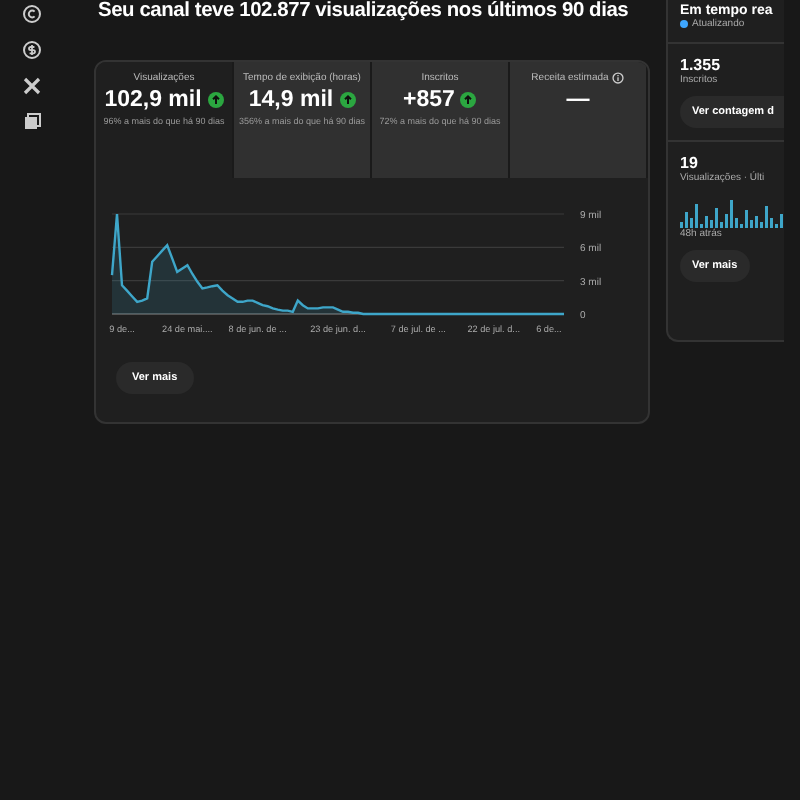 The image size is (800, 800). Describe the element at coordinates (701, 65) in the screenshot. I see `subscriber-count: 1.355` at that location.